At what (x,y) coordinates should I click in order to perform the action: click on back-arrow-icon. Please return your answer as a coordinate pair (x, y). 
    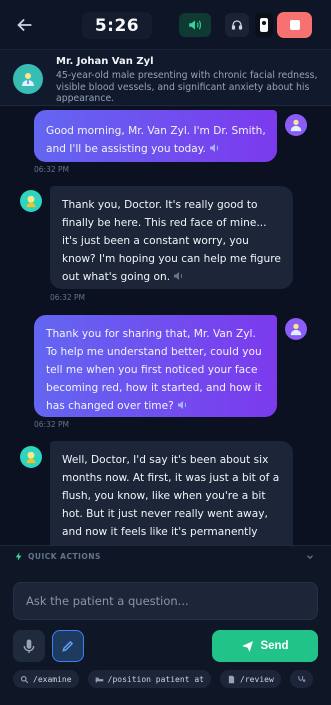
    Looking at the image, I should click on (25, 25).